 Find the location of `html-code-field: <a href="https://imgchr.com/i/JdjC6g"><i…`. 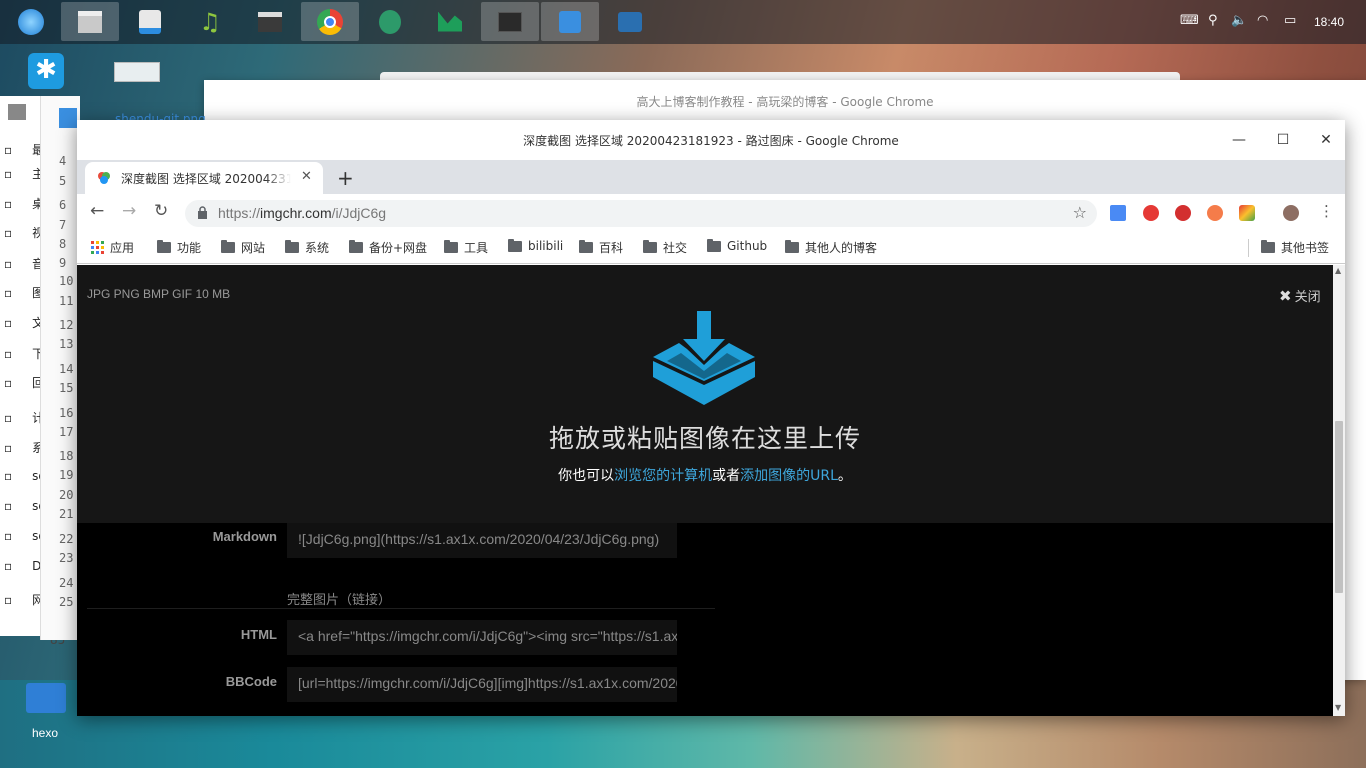

html-code-field: <a href="https://imgchr.com/i/JdjC6g"><i… is located at coordinates (482, 637).